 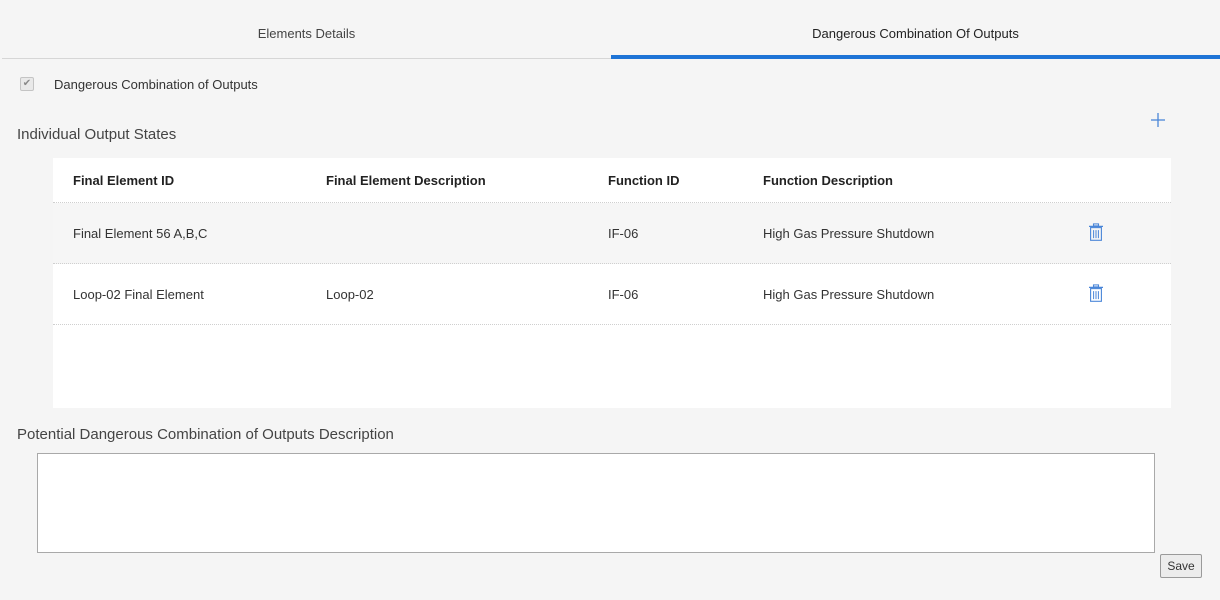 I want to click on column-header-function-description: Function Description, so click(x=828, y=180).